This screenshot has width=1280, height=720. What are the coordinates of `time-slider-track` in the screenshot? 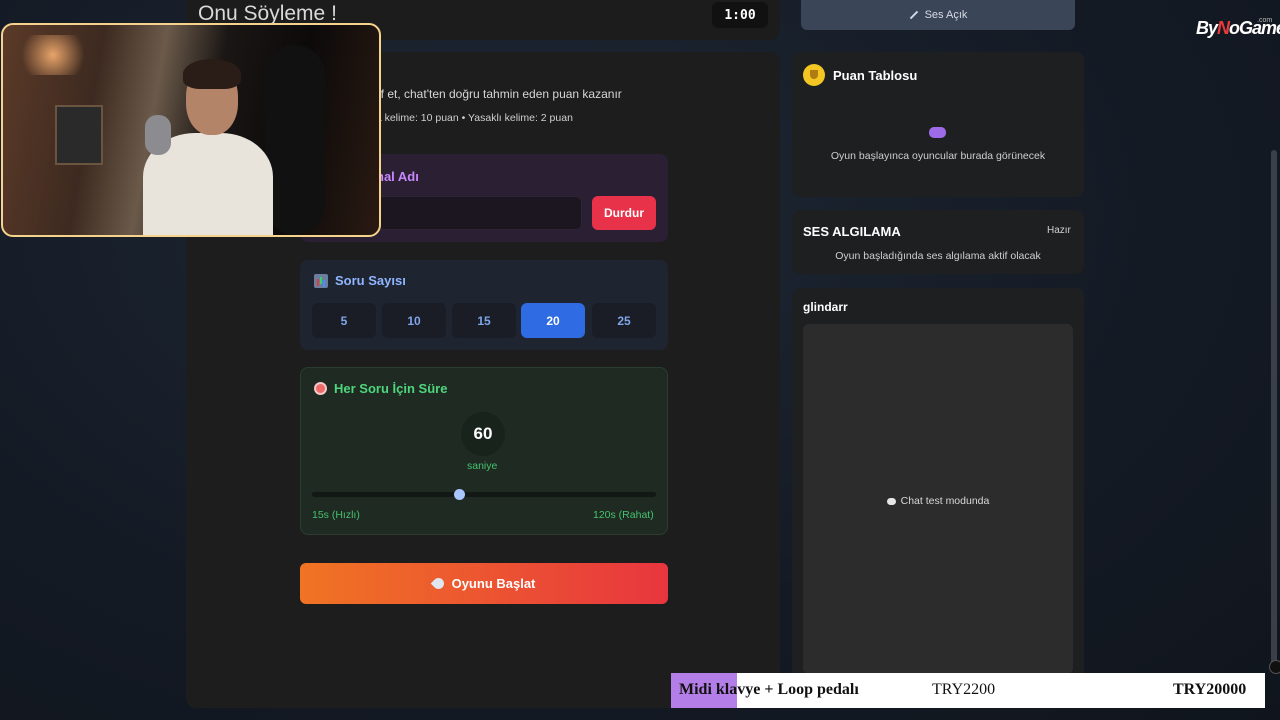 It's located at (484, 494).